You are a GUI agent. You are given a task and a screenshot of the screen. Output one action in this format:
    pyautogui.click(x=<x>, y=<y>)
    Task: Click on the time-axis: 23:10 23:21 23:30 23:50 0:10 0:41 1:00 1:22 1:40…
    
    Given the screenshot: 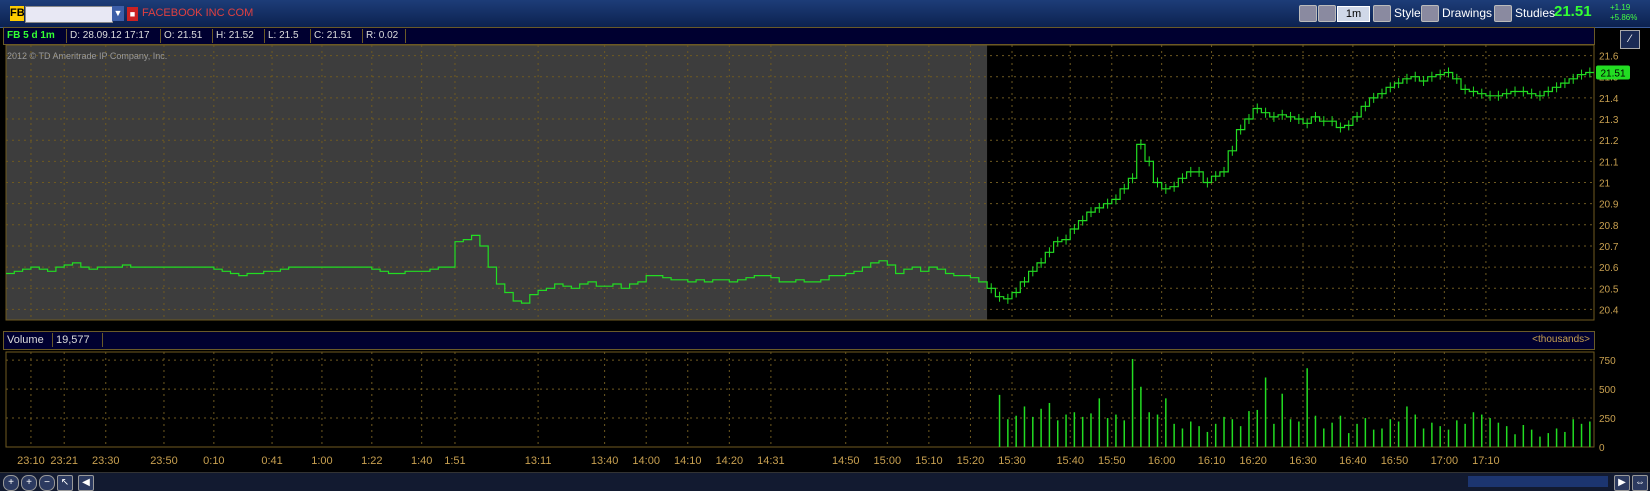 What is the action you would take?
    pyautogui.click(x=758, y=461)
    